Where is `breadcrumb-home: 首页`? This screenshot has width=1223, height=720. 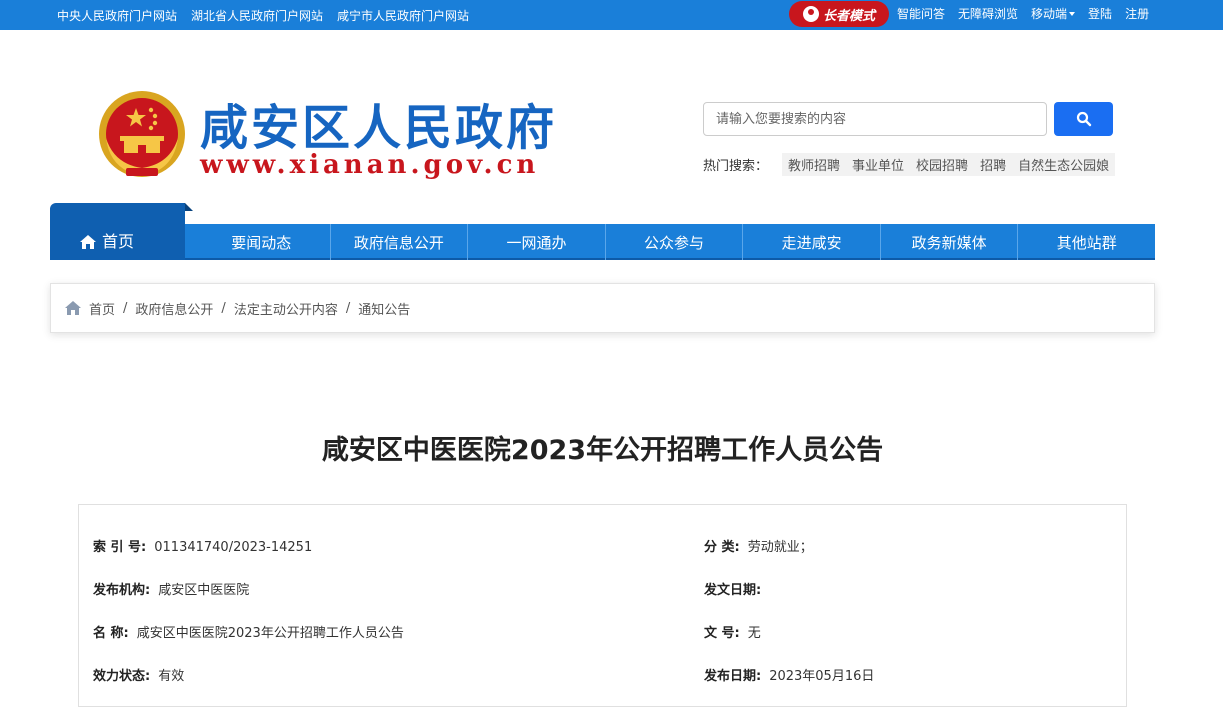 breadcrumb-home: 首页 is located at coordinates (102, 308).